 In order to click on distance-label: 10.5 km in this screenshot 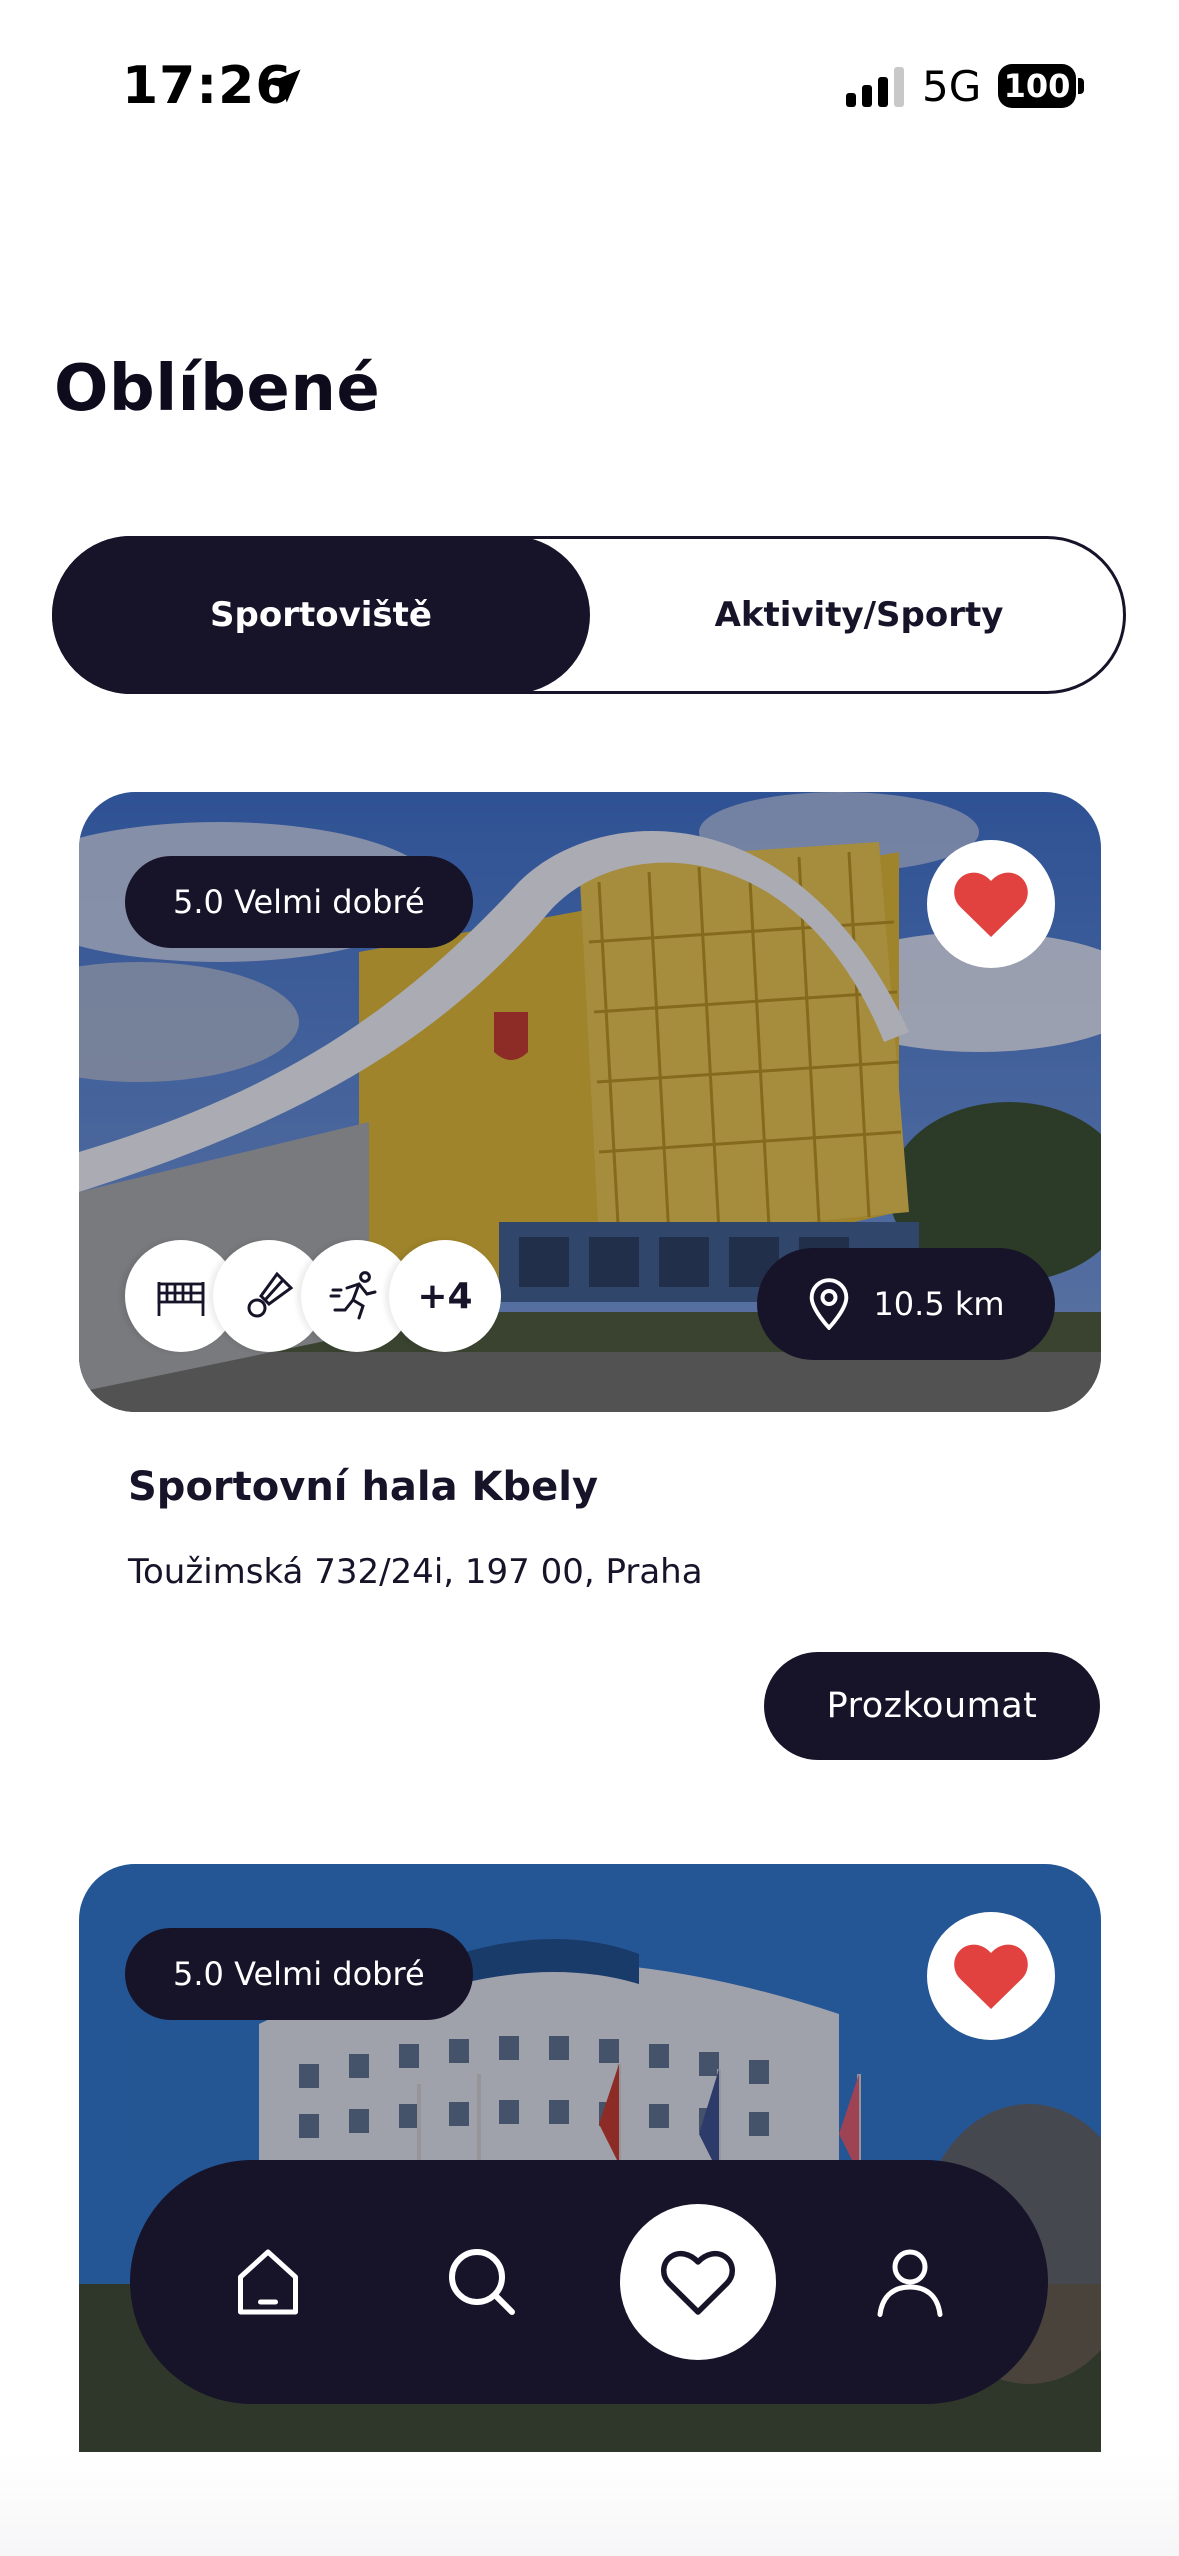, I will do `click(939, 1304)`.